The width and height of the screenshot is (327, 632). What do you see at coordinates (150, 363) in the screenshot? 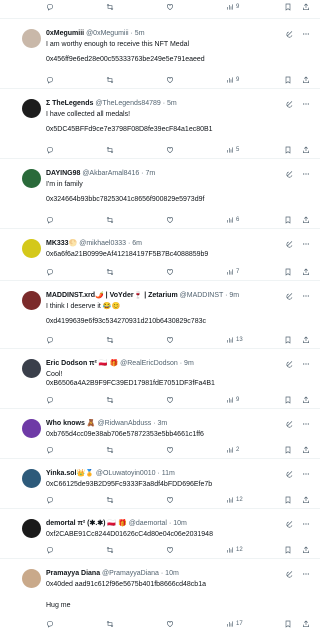
I see `author-handle: @RealEricDodson` at bounding box center [150, 363].